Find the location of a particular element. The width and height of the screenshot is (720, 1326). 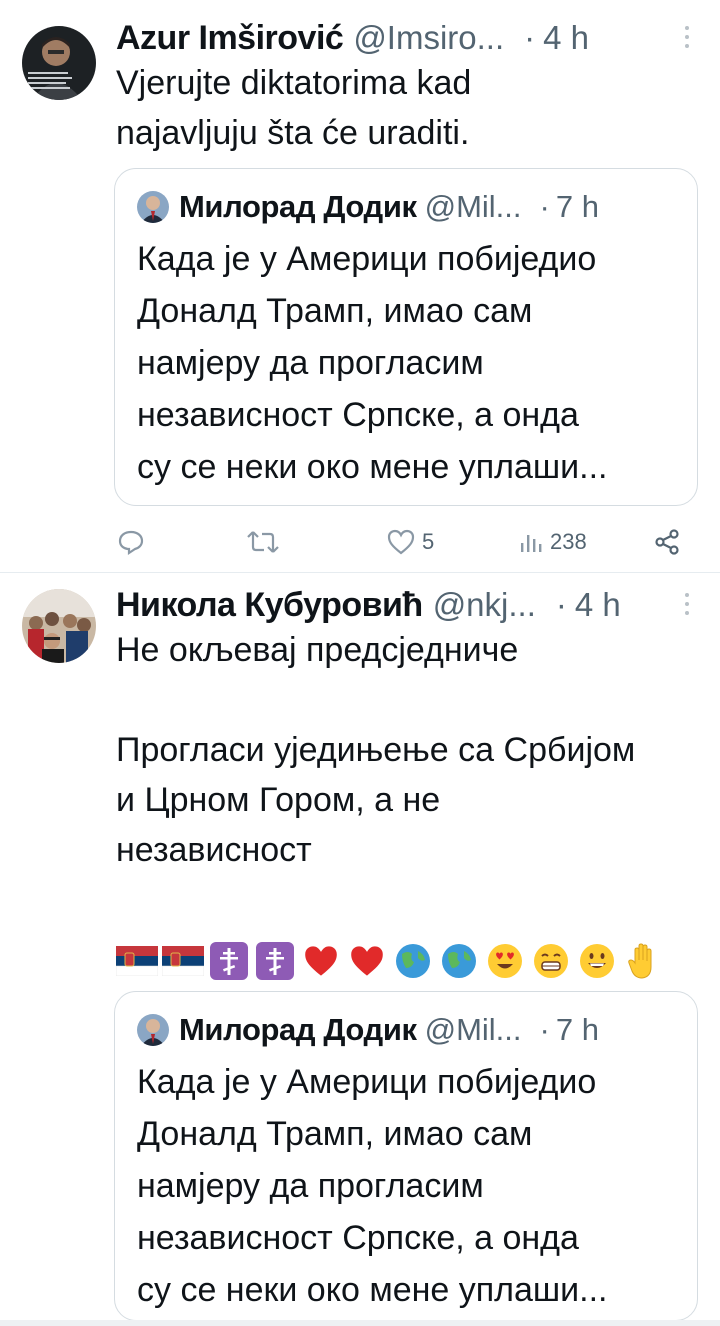

emoji-row is located at coordinates (392, 961).